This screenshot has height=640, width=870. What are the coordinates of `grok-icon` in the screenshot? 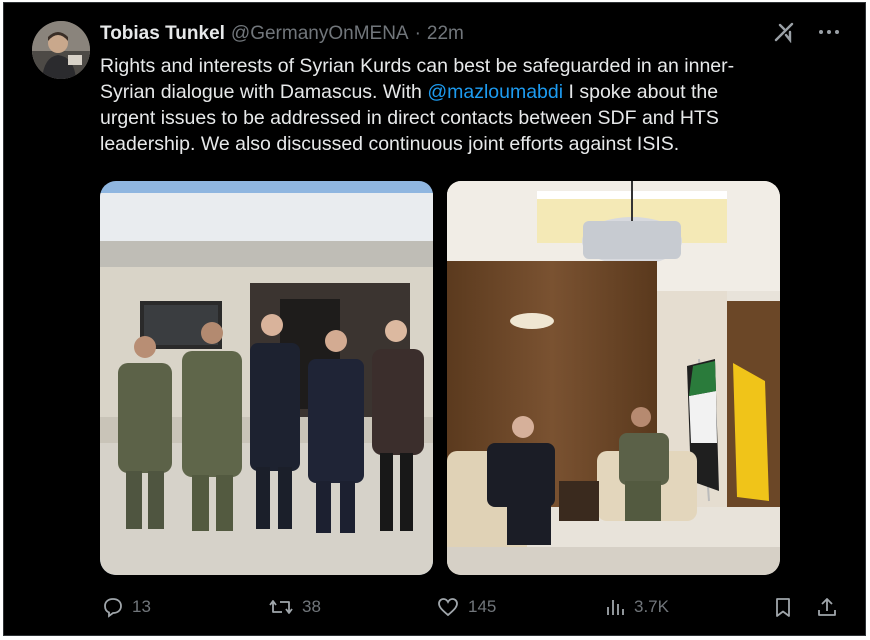 It's located at (784, 34).